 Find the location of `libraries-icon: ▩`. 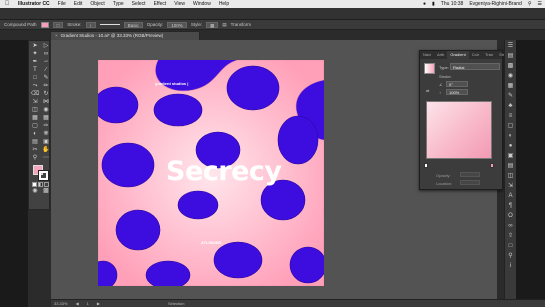

libraries-icon: ▩ is located at coordinates (510, 66).